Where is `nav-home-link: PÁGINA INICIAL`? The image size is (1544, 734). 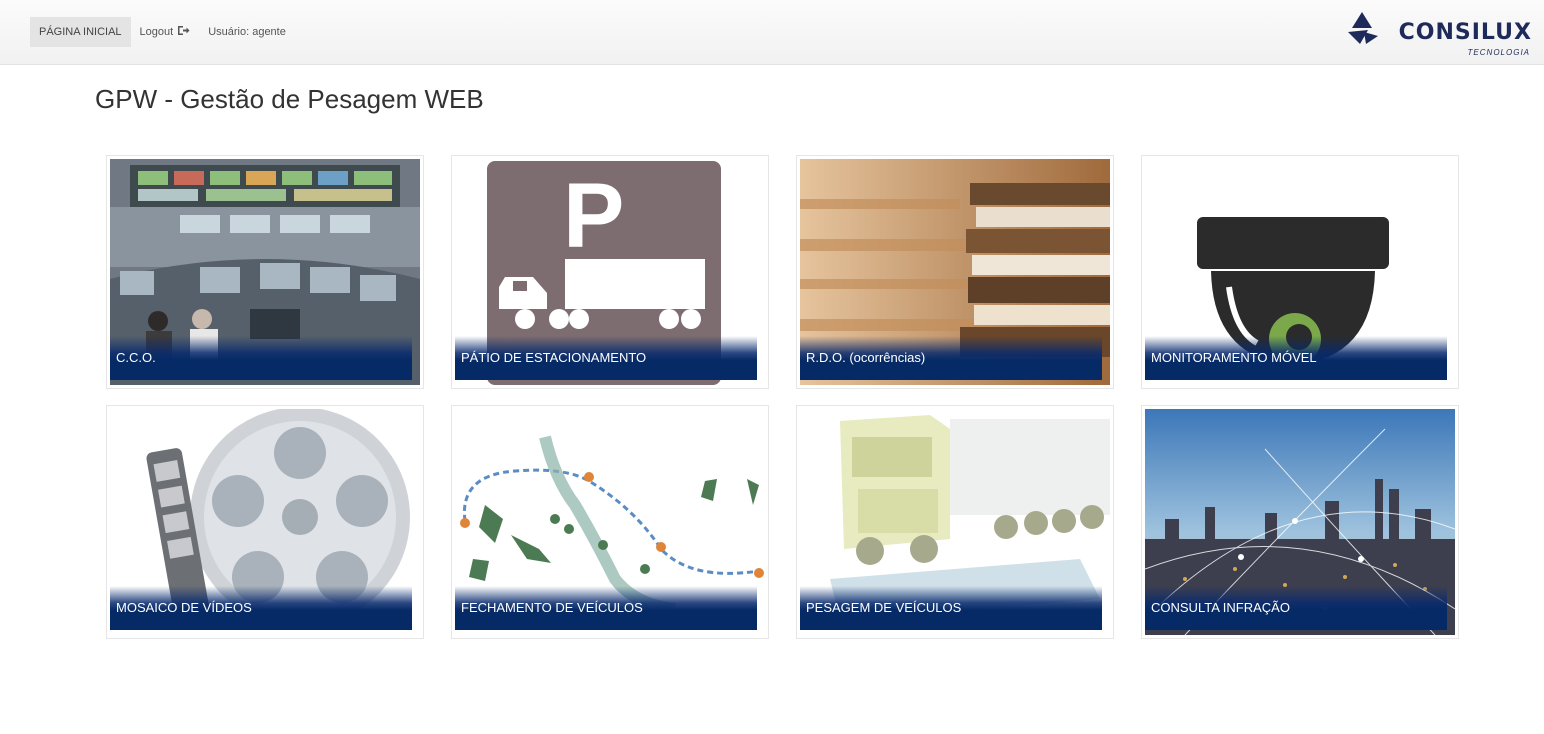 nav-home-link: PÁGINA INICIAL is located at coordinates (80, 32).